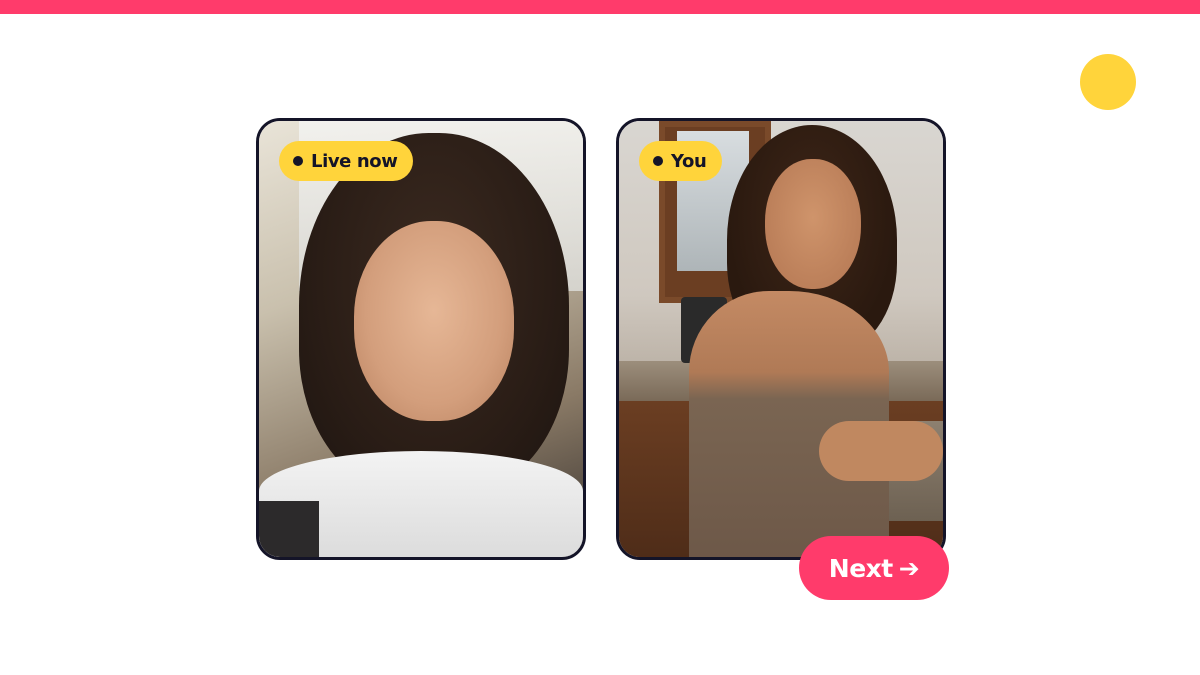  I want to click on decorative-circle, so click(1108, 82).